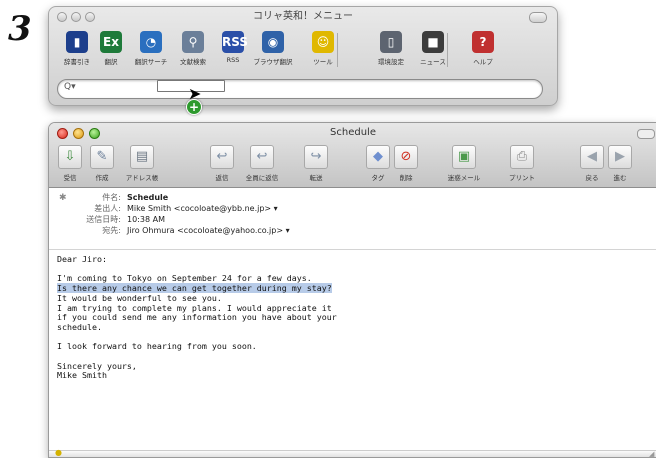 The width and height of the screenshot is (656, 458). Describe the element at coordinates (620, 157) in the screenshot. I see `forward-arrow-icon: ▶` at that location.